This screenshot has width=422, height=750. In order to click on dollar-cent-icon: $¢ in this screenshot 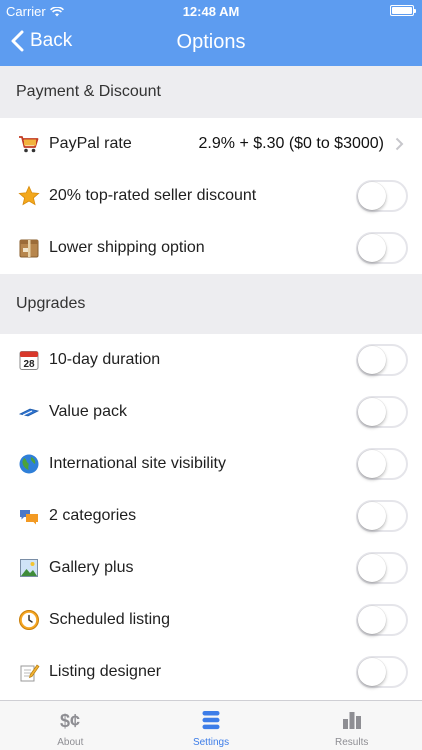, I will do `click(70, 720)`.